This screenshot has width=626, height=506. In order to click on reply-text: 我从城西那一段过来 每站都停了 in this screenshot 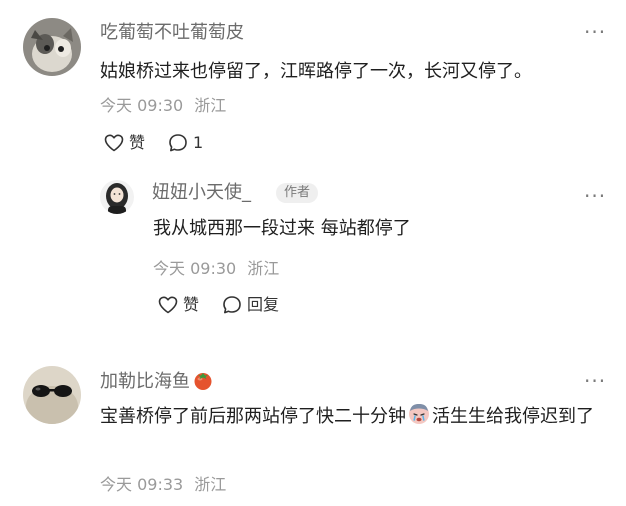, I will do `click(282, 228)`.